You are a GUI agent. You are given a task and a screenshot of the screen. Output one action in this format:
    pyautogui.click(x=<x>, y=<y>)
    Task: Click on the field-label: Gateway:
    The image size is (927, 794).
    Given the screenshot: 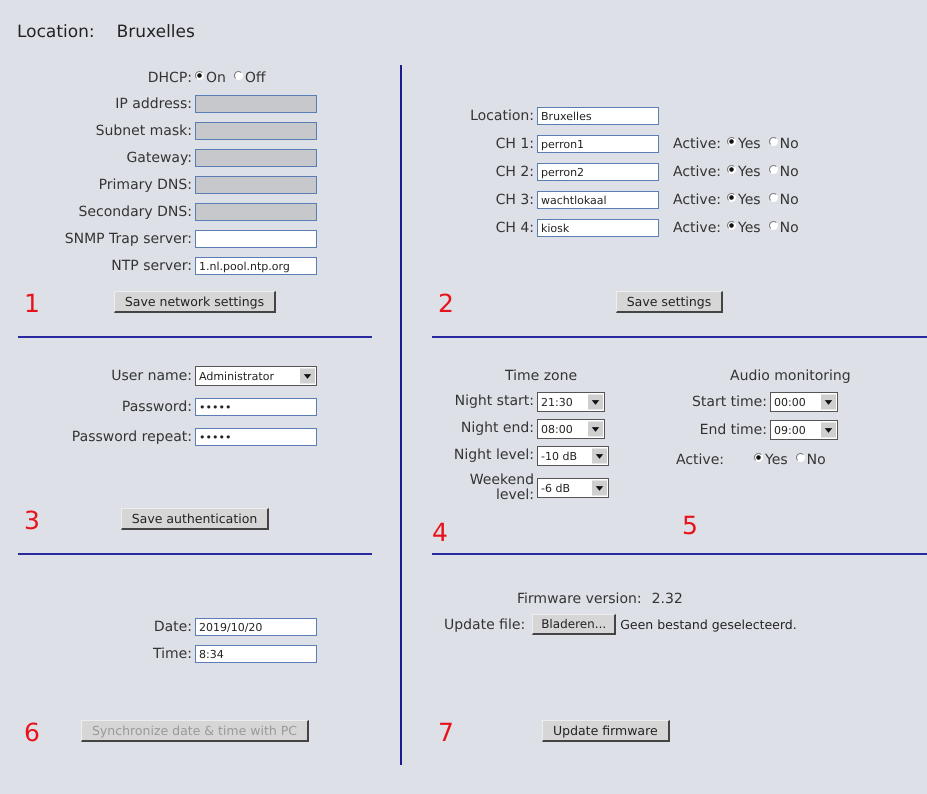 What is the action you would take?
    pyautogui.click(x=159, y=158)
    